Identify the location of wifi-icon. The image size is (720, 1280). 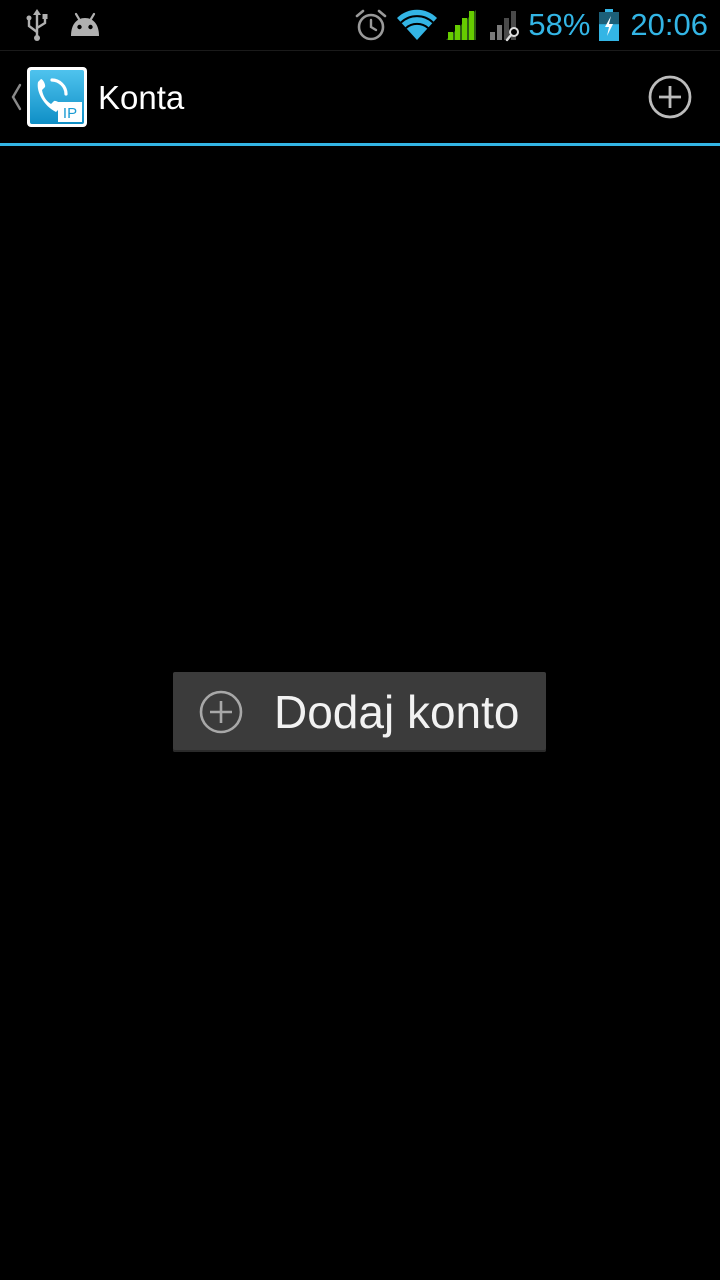
(417, 24).